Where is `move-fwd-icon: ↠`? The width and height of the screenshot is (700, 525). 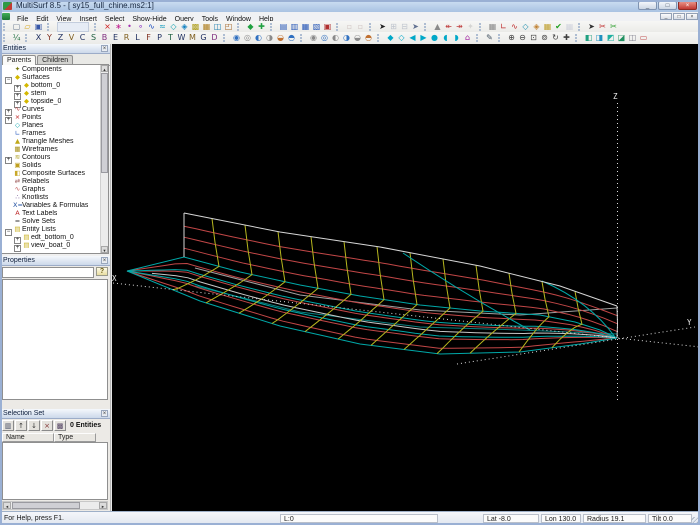
move-fwd-icon: ↠ is located at coordinates (459, 27).